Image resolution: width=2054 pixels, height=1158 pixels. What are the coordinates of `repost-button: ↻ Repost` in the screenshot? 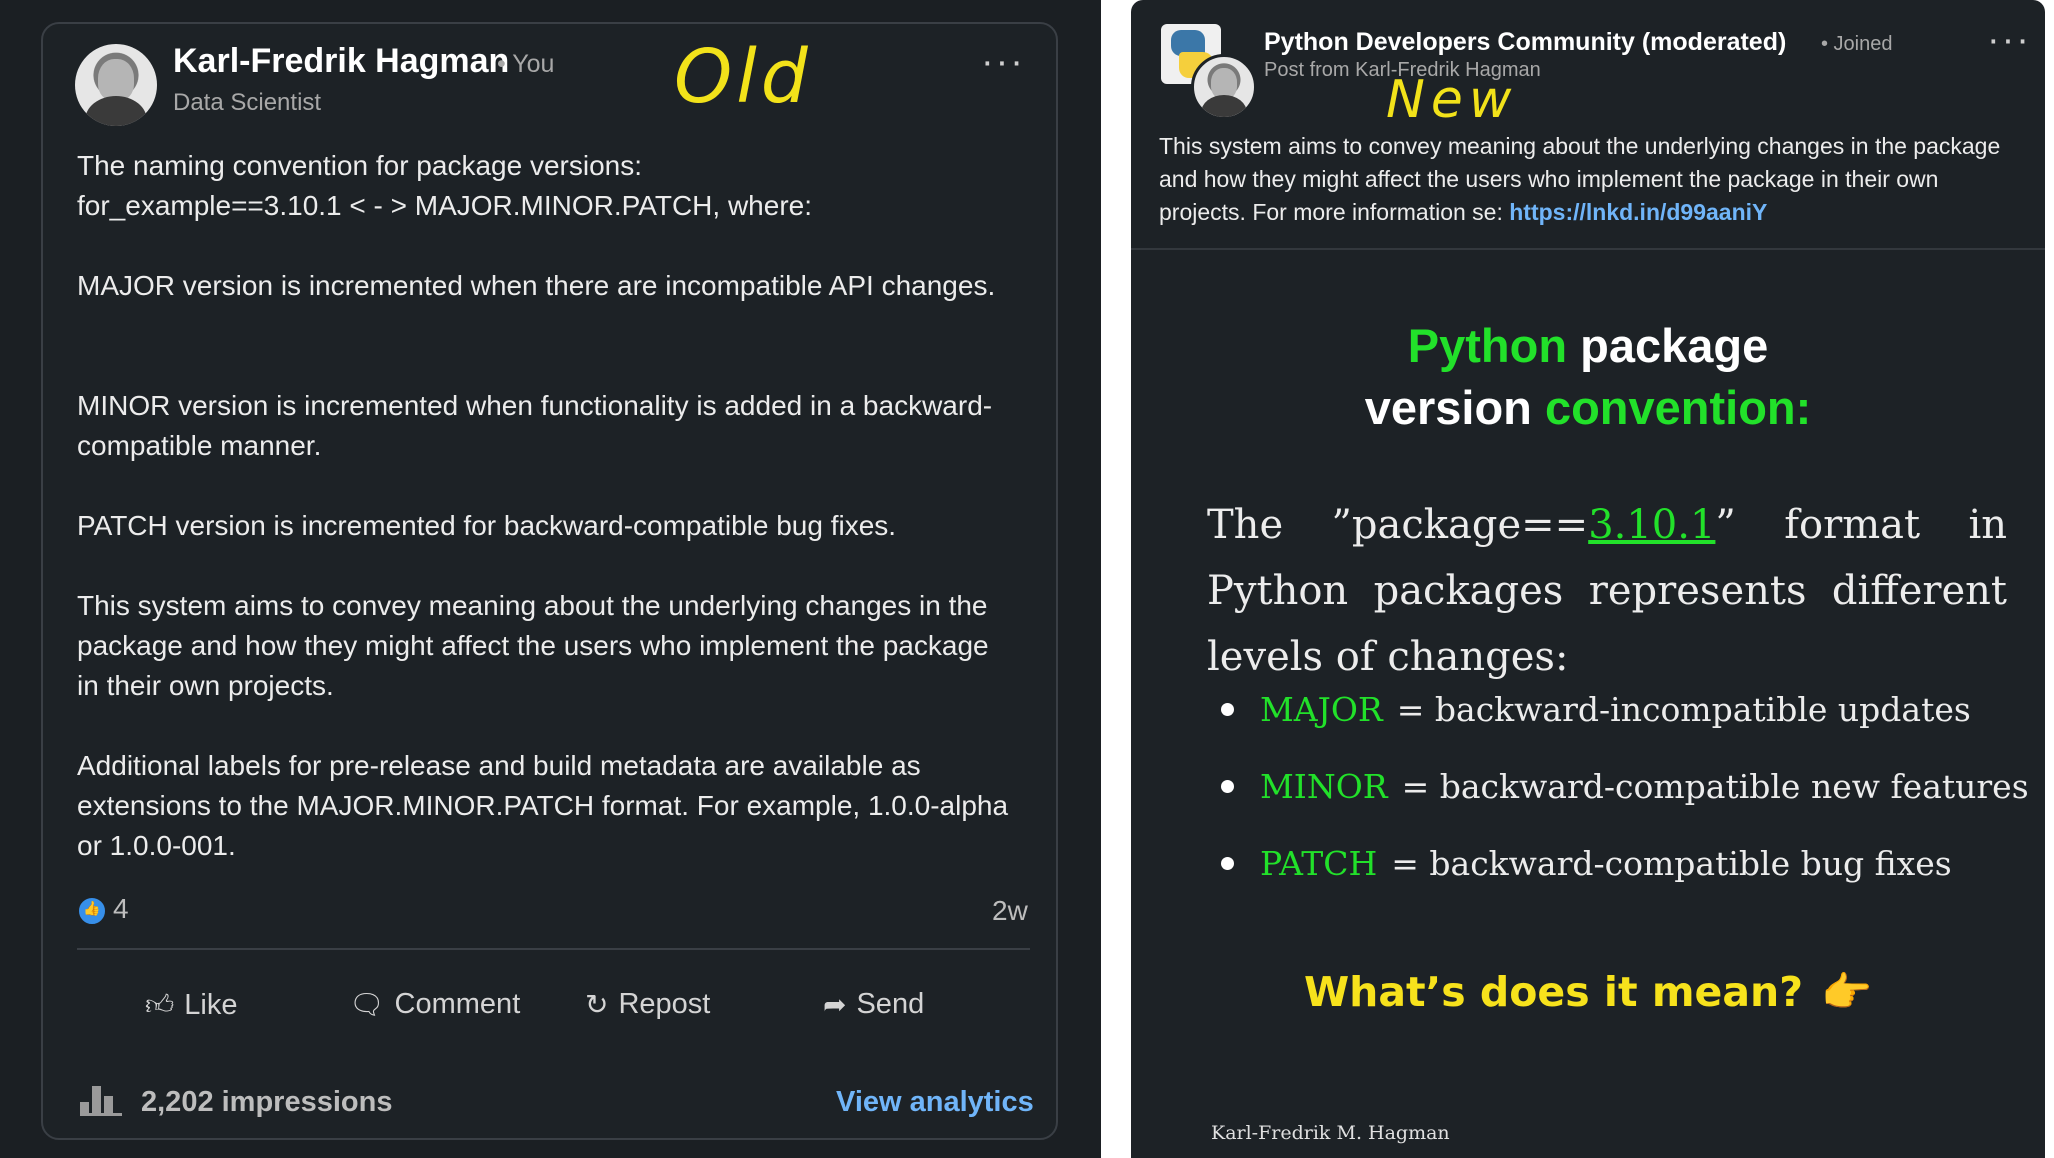 It's located at (647, 1004).